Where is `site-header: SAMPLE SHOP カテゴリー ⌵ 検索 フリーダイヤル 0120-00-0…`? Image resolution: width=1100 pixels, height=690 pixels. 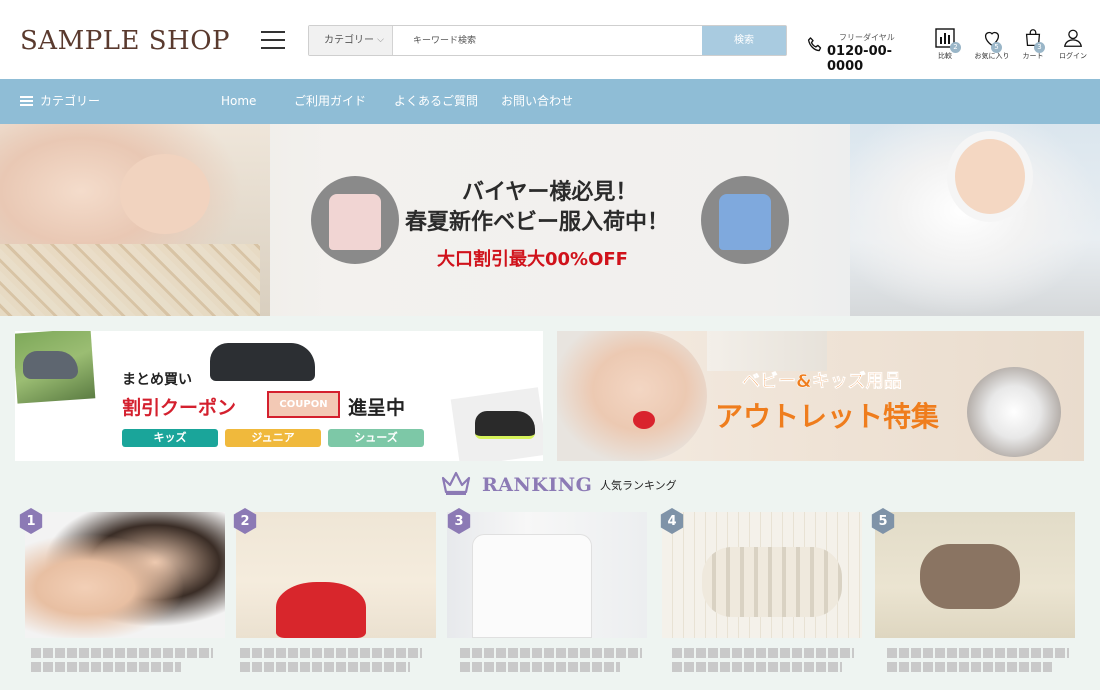 site-header: SAMPLE SHOP カテゴリー ⌵ 検索 フリーダイヤル 0120-00-0… is located at coordinates (550, 39).